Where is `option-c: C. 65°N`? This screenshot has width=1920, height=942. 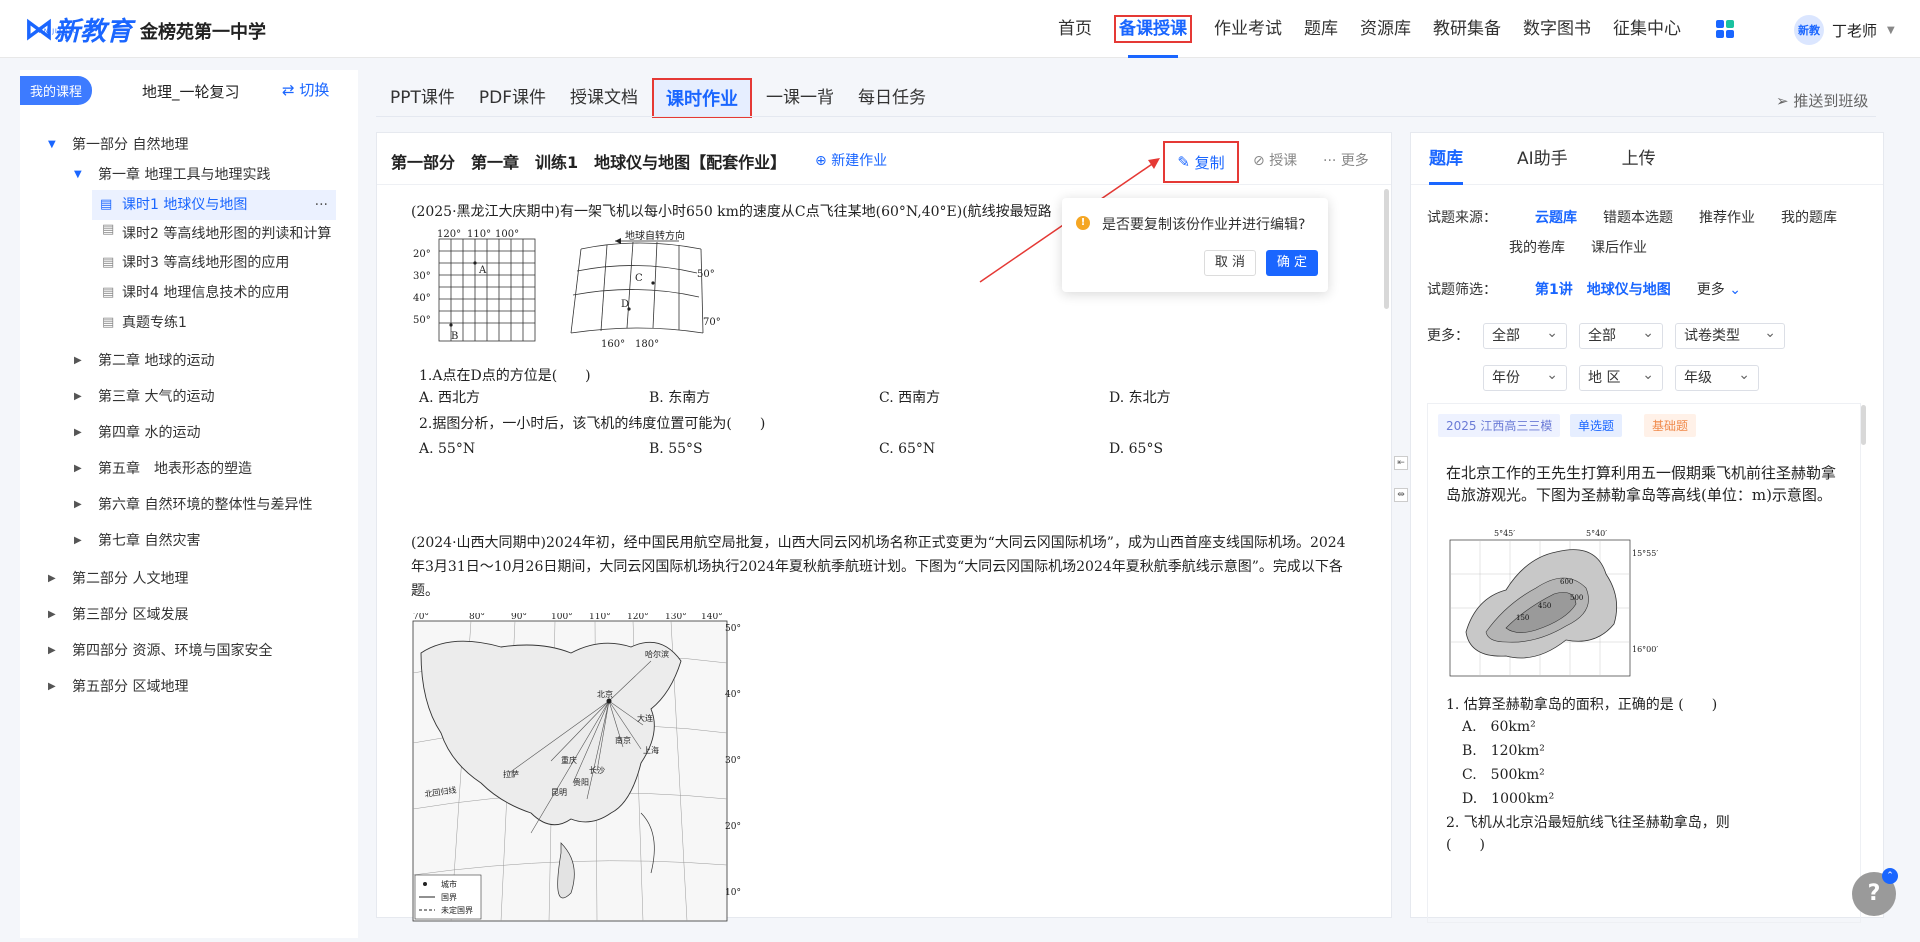
option-c: C. 65°N is located at coordinates (994, 449).